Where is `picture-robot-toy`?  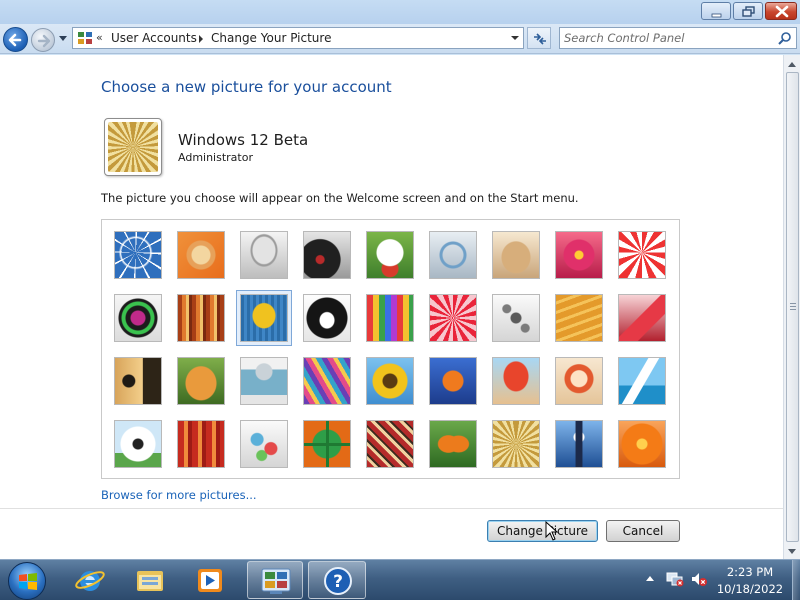
picture-robot-toy is located at coordinates (264, 255).